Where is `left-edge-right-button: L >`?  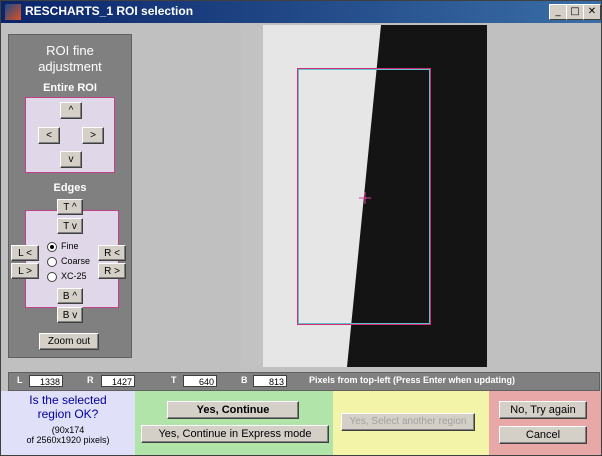 left-edge-right-button: L > is located at coordinates (25, 271).